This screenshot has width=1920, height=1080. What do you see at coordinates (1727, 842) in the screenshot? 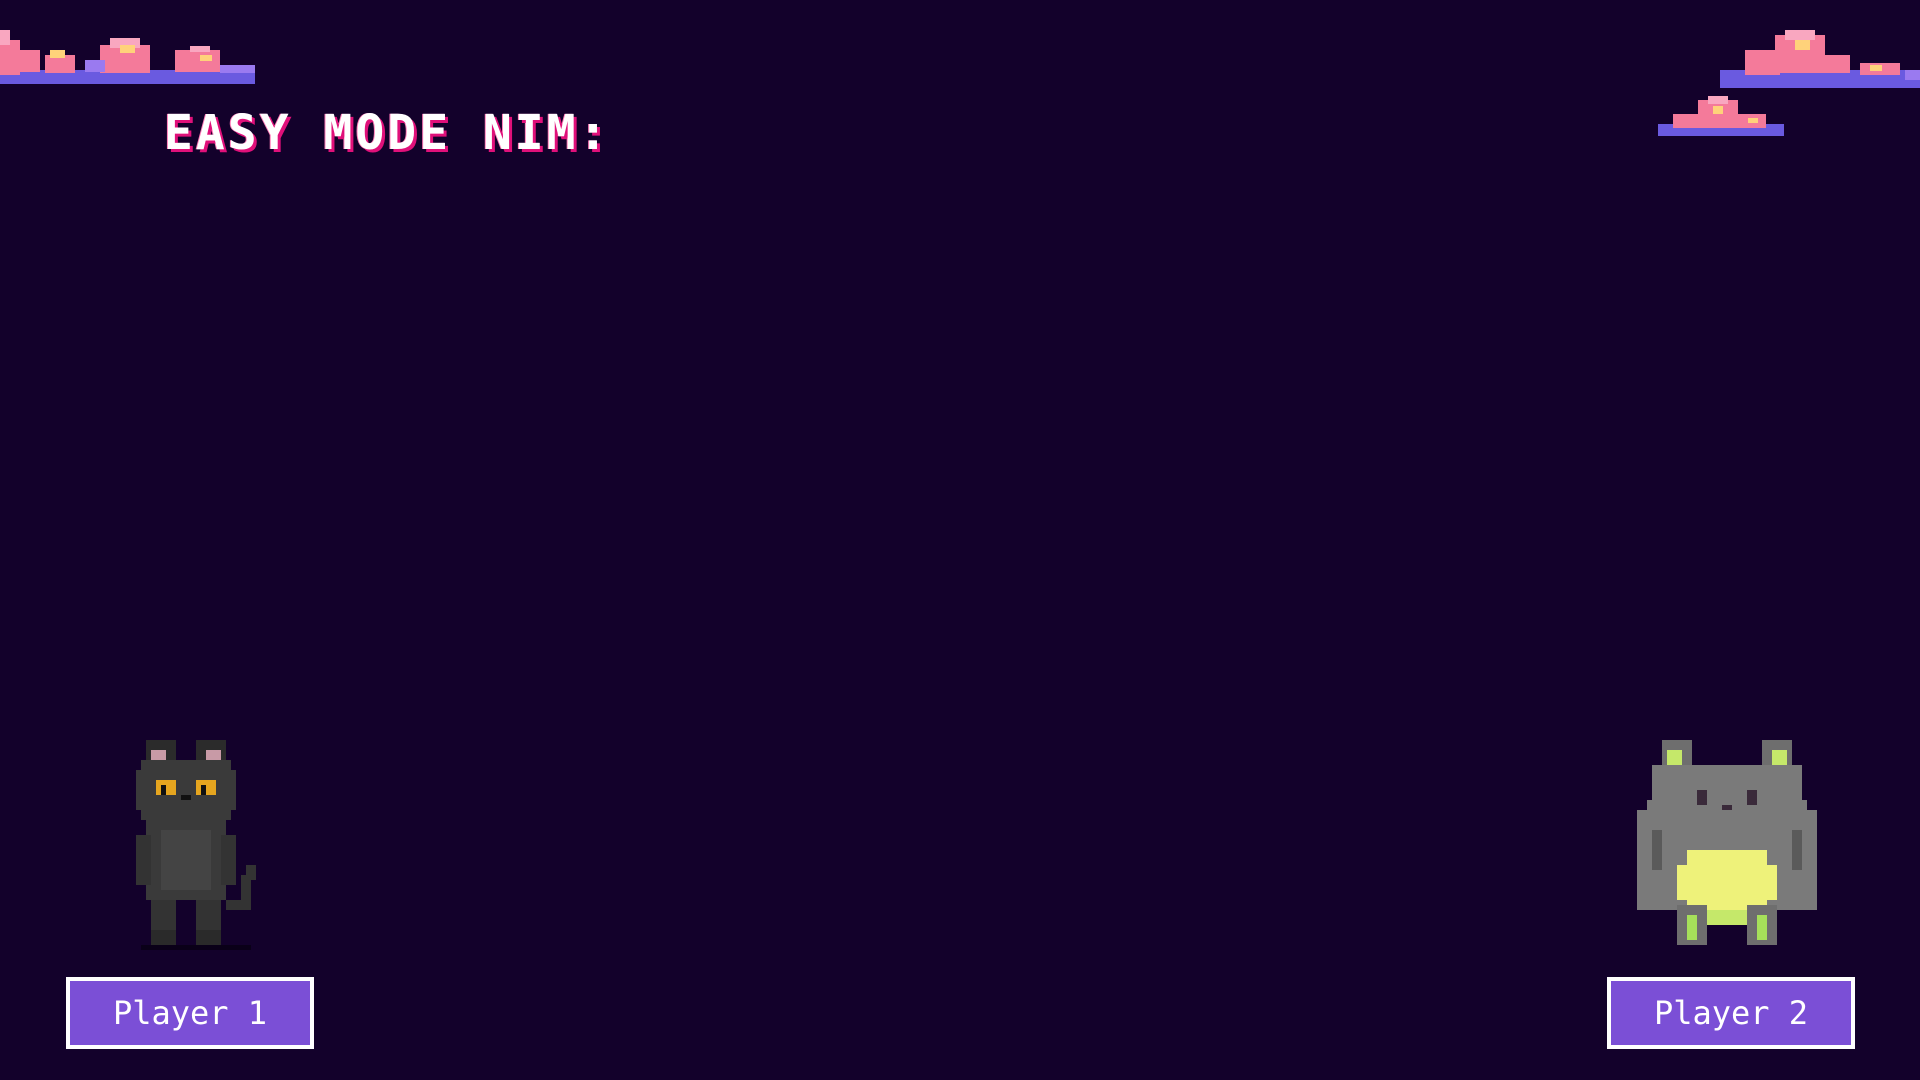
I see `gray-chubby-cat-sprite` at bounding box center [1727, 842].